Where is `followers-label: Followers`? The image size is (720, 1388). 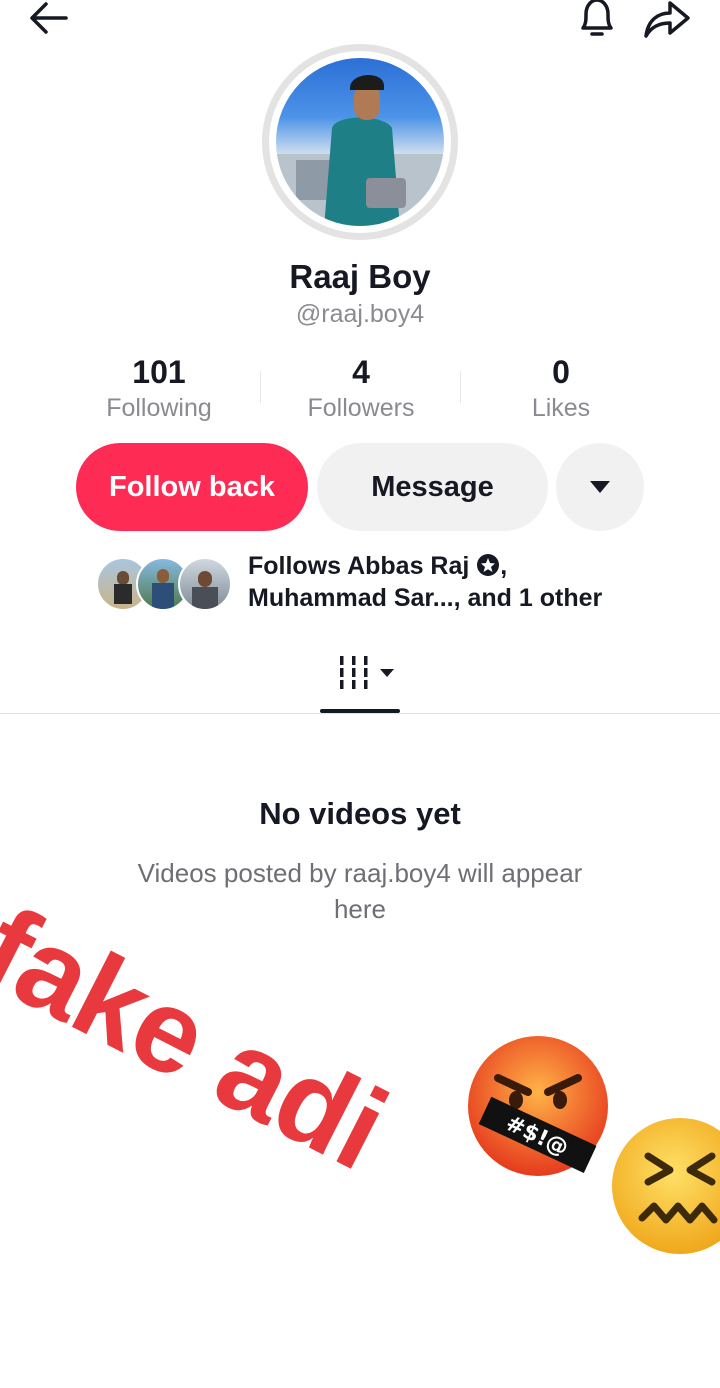
followers-label: Followers is located at coordinates (361, 408).